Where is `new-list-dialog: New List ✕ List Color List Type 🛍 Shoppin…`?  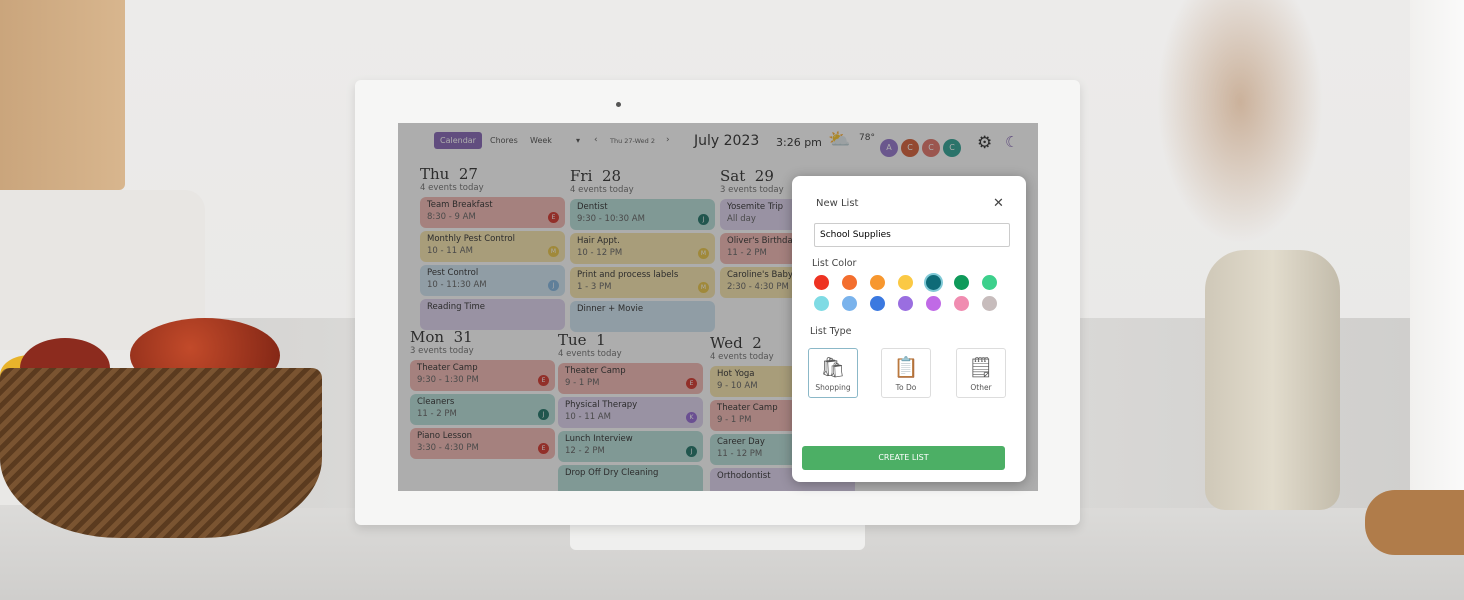
new-list-dialog: New List ✕ List Color List Type 🛍 Shoppin… is located at coordinates (909, 329).